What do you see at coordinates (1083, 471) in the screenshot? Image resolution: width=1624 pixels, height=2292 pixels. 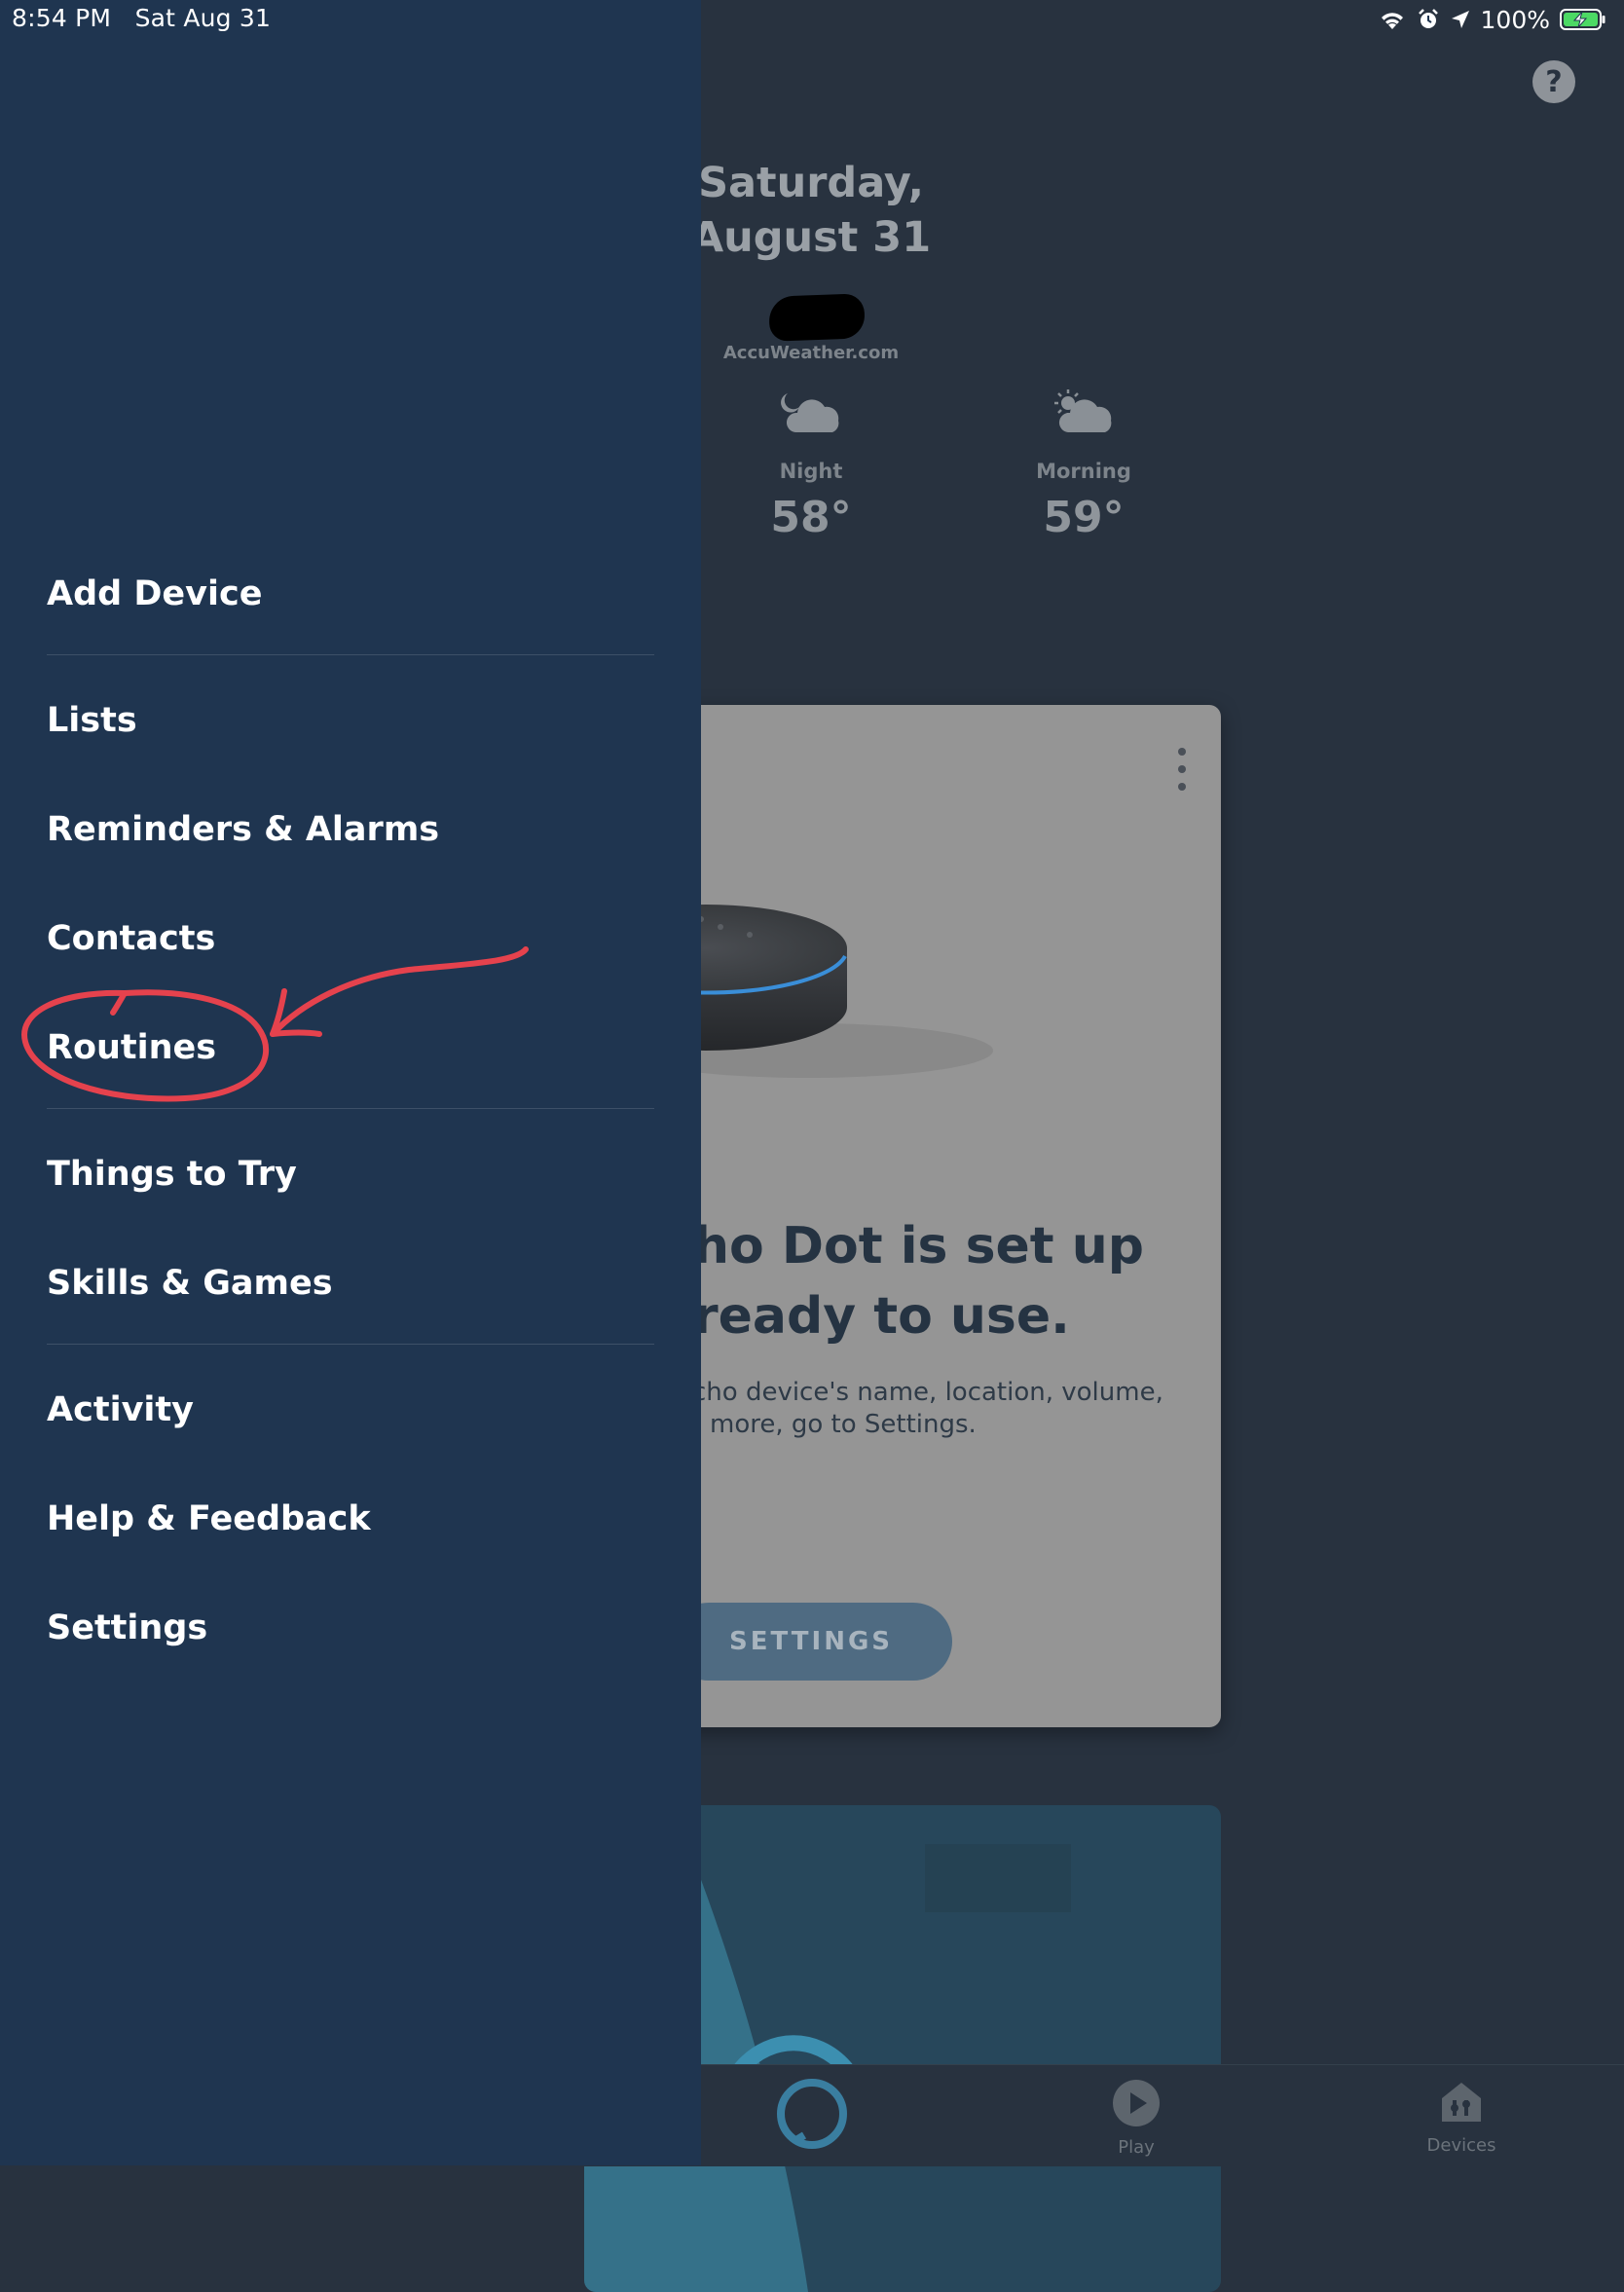 I see `forecast-label: Morning` at bounding box center [1083, 471].